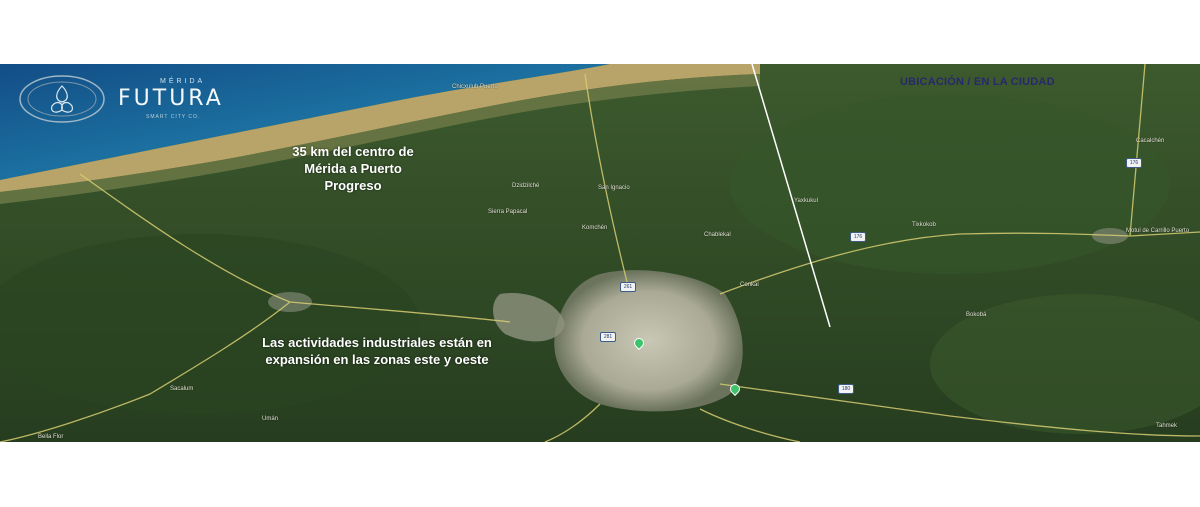 The height and width of the screenshot is (507, 1200). What do you see at coordinates (62, 99) in the screenshot?
I see `logo-mark-icon` at bounding box center [62, 99].